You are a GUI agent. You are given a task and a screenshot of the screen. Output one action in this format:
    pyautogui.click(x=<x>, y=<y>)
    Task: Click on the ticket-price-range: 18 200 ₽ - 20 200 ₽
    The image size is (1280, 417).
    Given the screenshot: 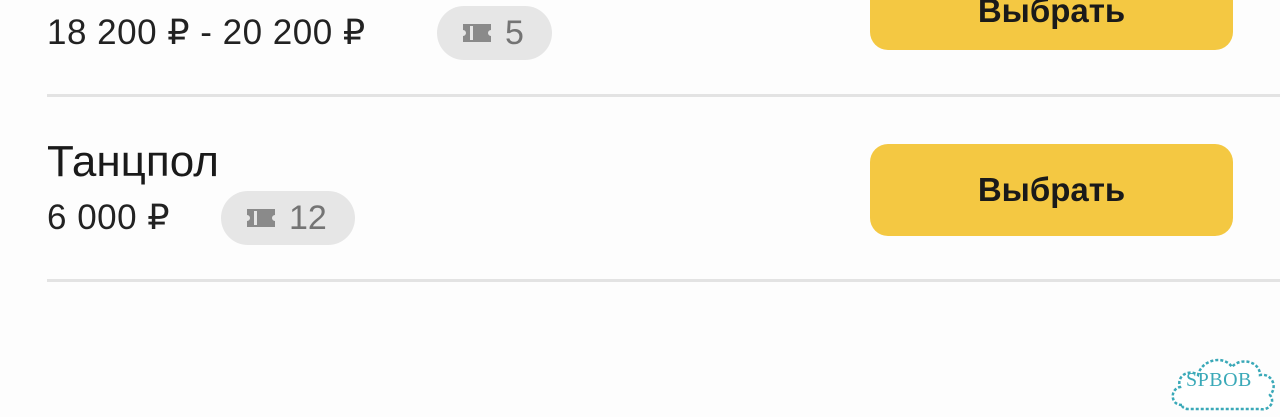 What is the action you would take?
    pyautogui.click(x=206, y=32)
    